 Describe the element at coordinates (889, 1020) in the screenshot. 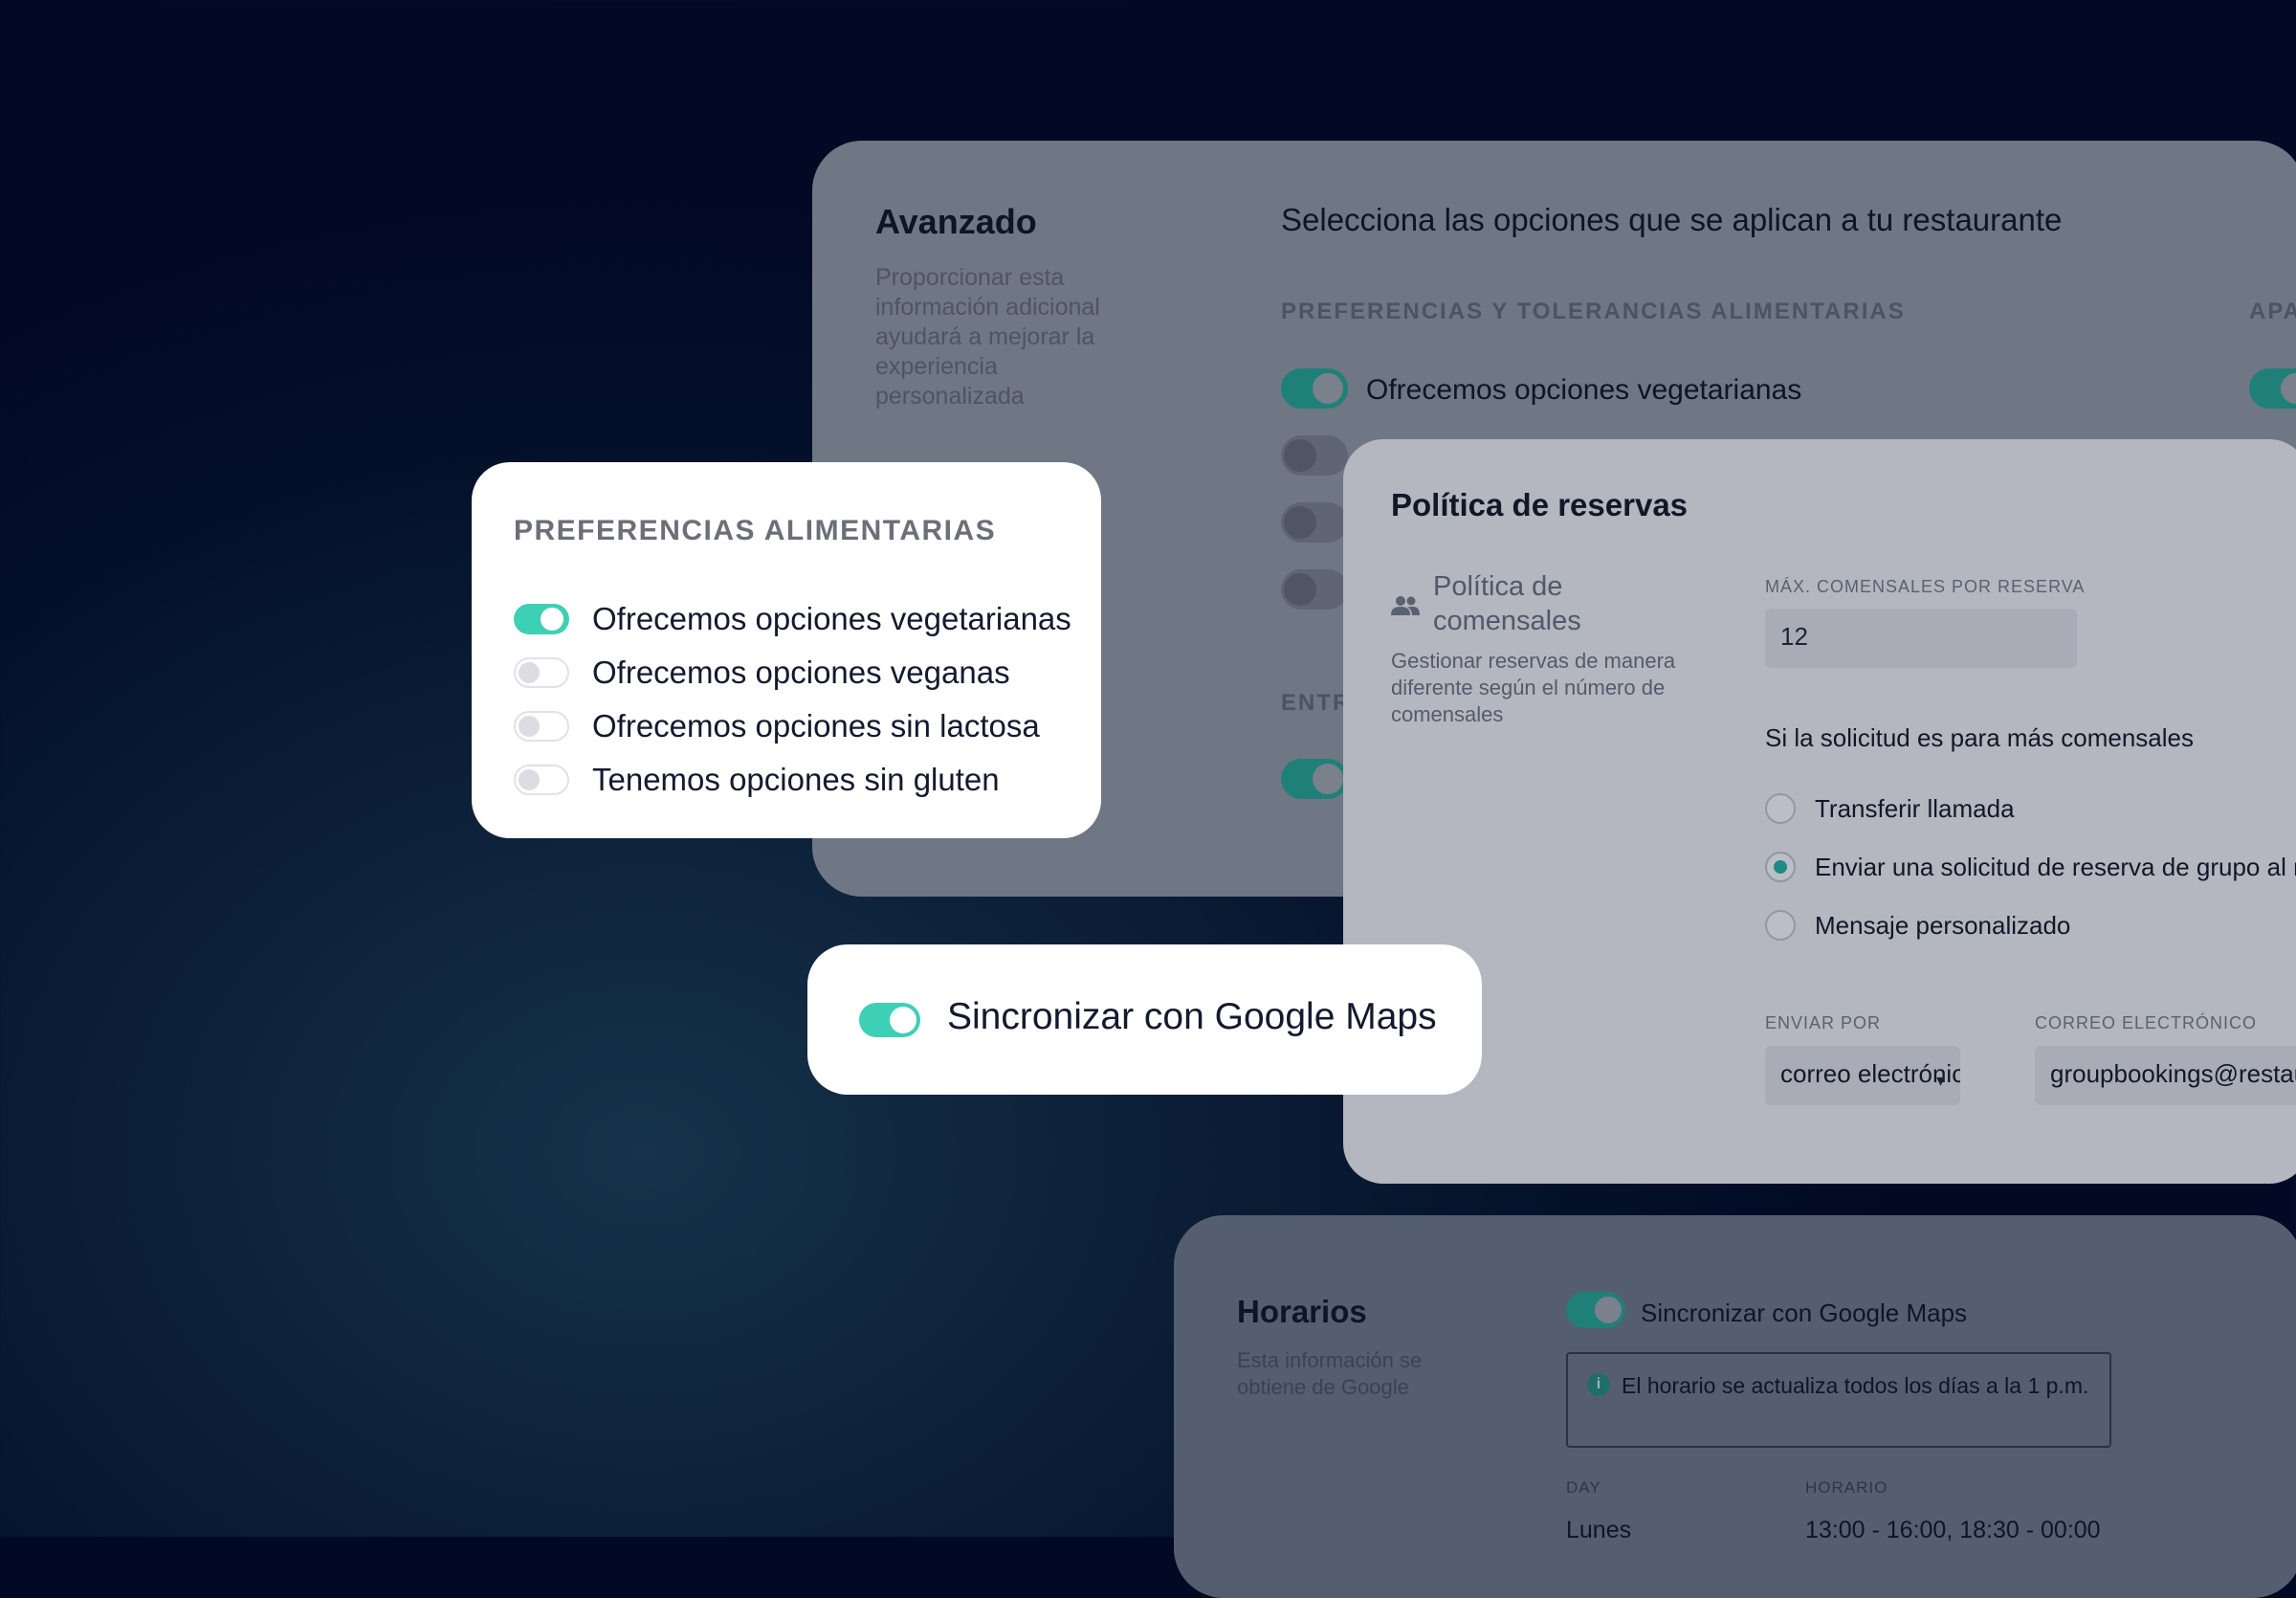

I see `google-maps-toggle` at that location.